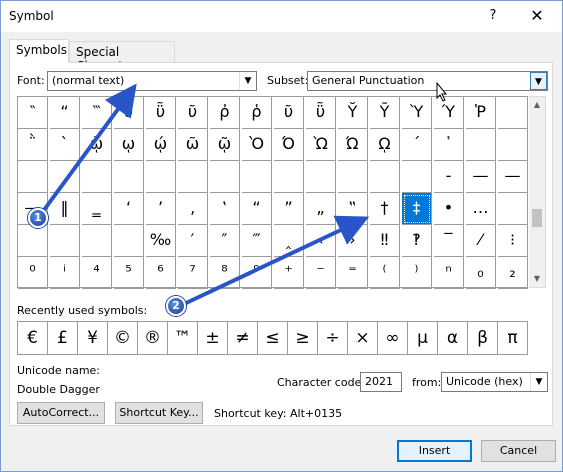 The width and height of the screenshot is (563, 472). Describe the element at coordinates (537, 218) in the screenshot. I see `scroll-thumb` at that location.